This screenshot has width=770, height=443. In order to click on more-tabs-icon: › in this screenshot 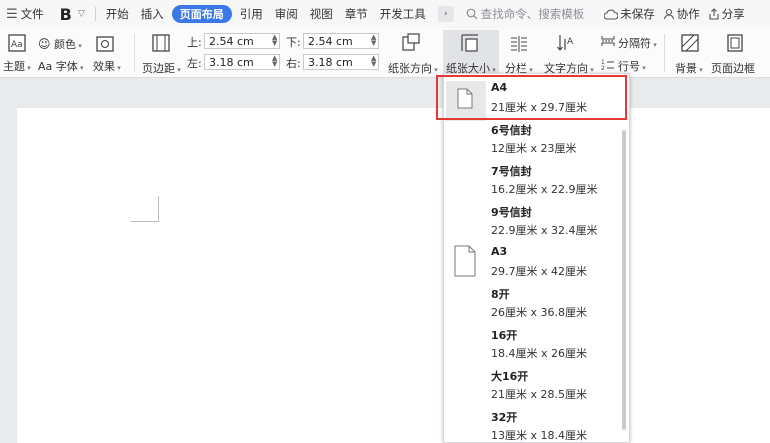, I will do `click(445, 14)`.